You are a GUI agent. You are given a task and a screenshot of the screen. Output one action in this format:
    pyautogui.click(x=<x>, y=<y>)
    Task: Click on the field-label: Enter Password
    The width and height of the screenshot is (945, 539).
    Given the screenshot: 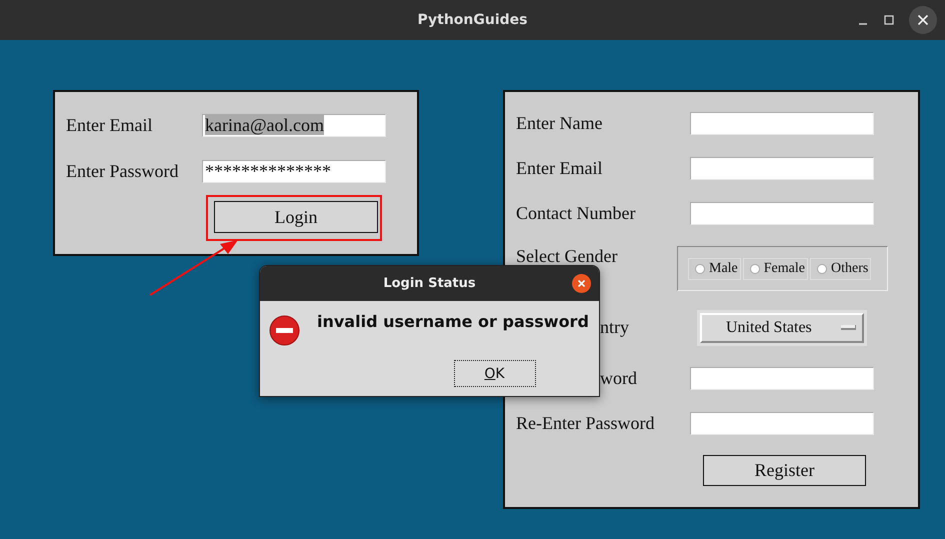 What is the action you would take?
    pyautogui.click(x=123, y=171)
    